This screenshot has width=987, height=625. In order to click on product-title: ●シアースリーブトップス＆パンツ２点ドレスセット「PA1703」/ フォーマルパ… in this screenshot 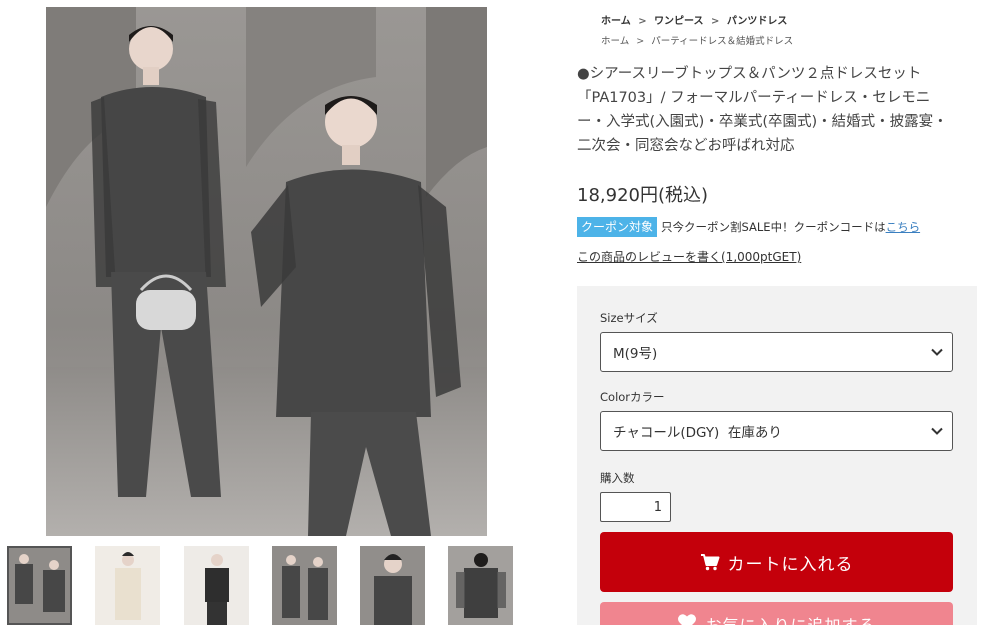, I will do `click(762, 110)`.